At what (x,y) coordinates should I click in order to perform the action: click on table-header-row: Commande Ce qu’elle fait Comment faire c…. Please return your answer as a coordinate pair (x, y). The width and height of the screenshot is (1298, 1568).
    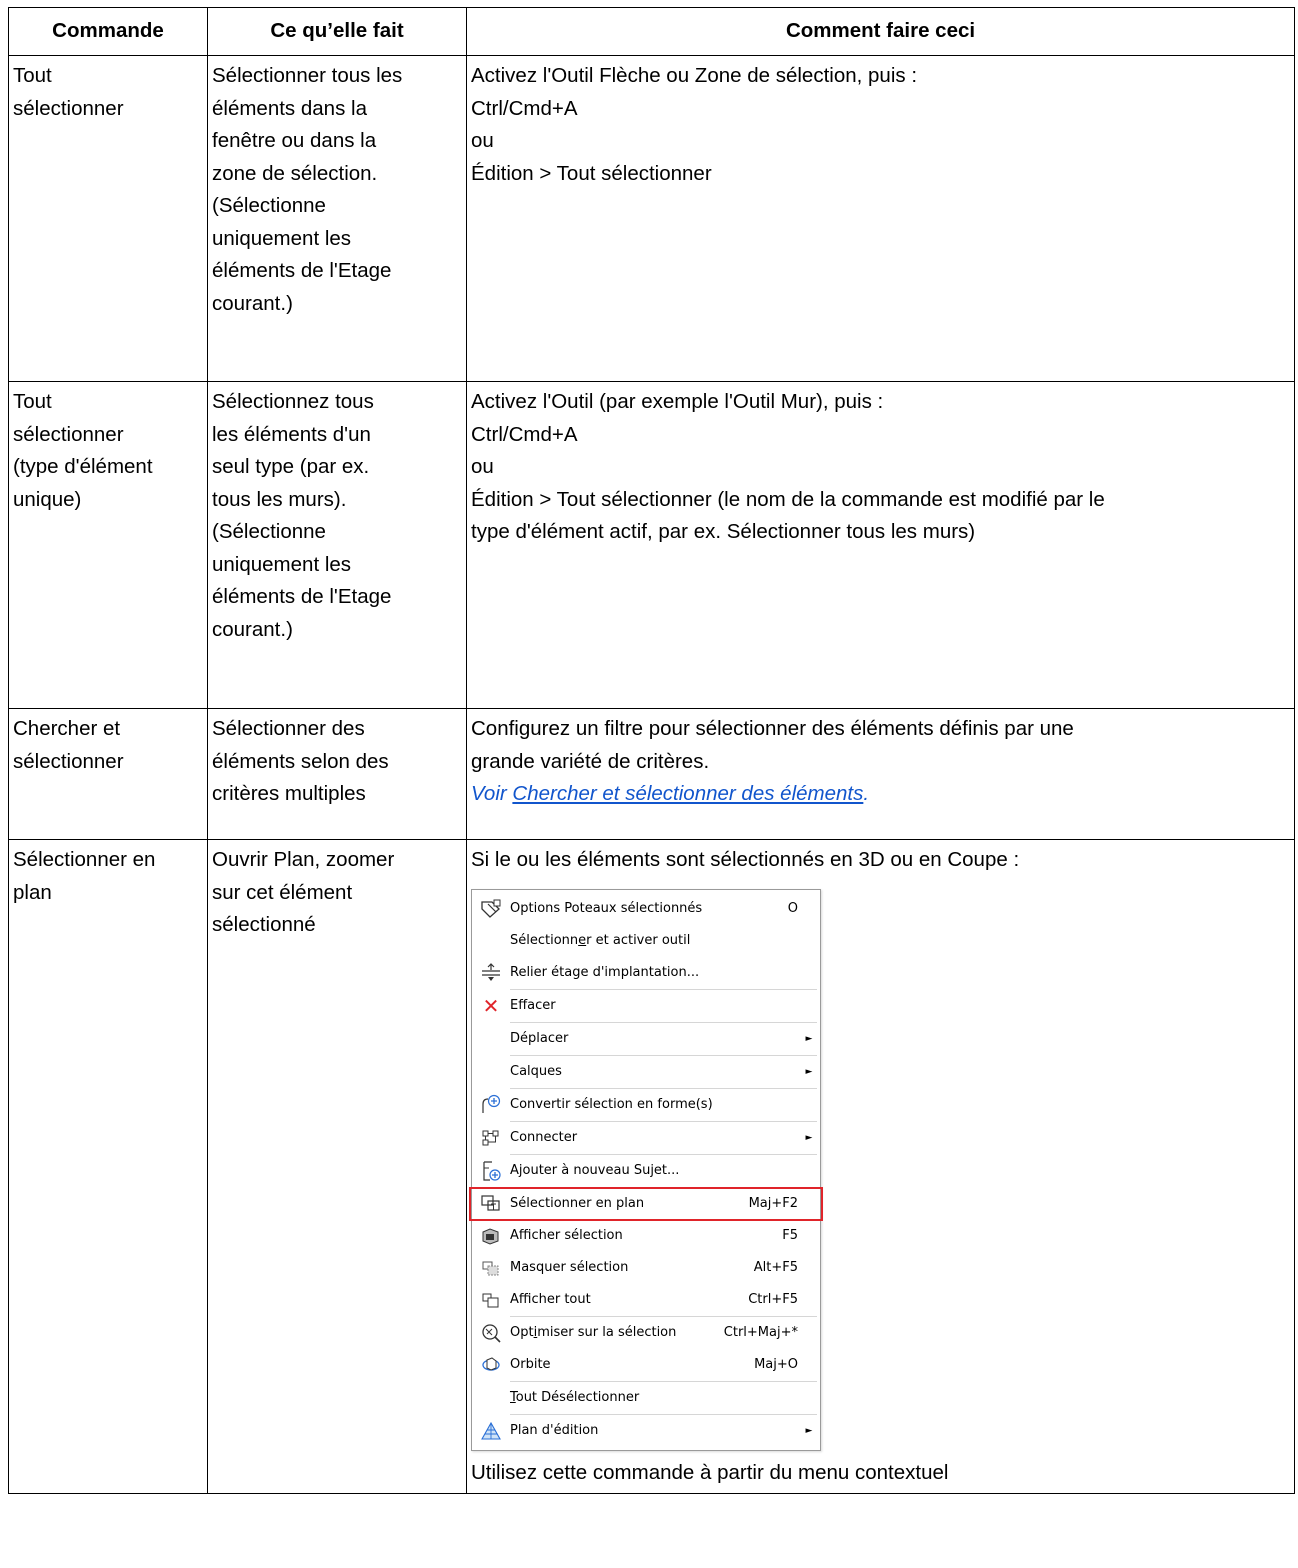
    Looking at the image, I should click on (651, 31).